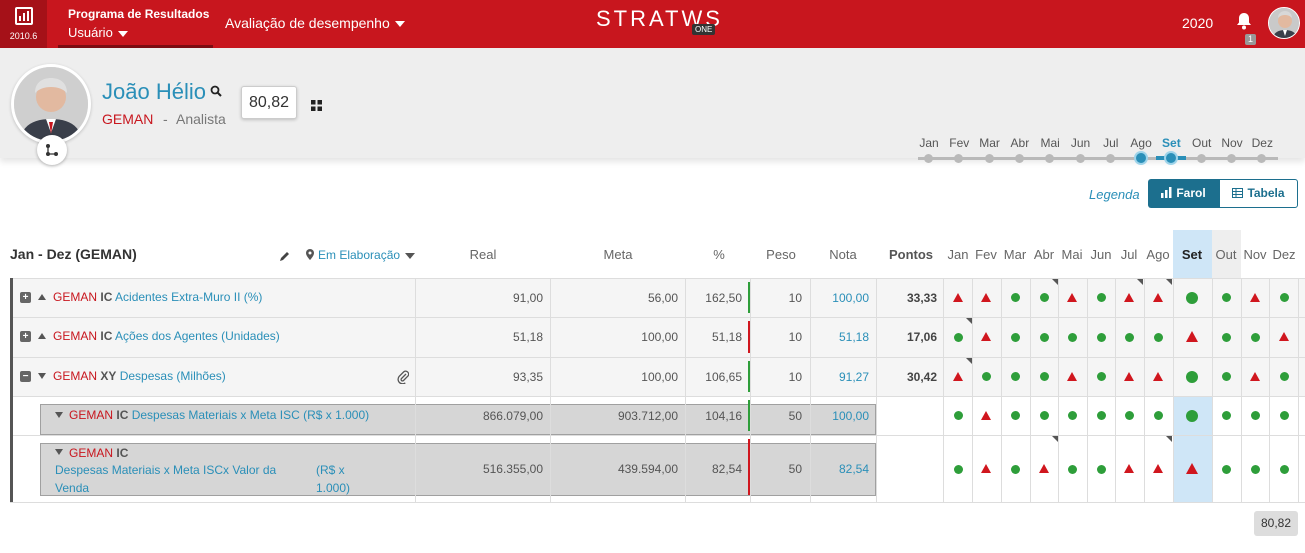 The image size is (1305, 553). I want to click on year-selector: 2020, so click(1197, 23).